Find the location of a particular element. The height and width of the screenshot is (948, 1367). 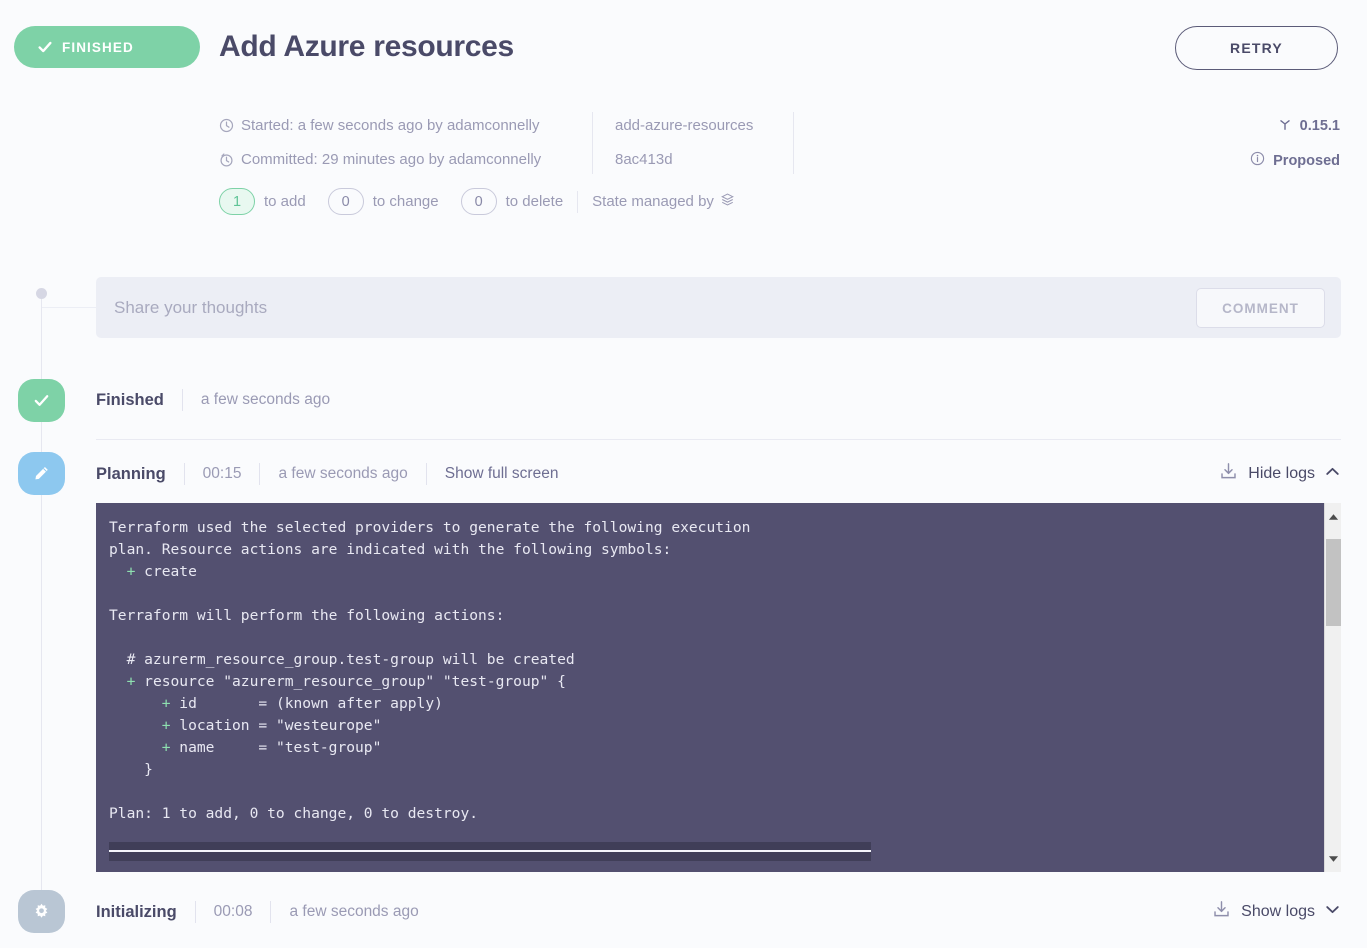

phase-time-finished: a few seconds ago is located at coordinates (265, 399).